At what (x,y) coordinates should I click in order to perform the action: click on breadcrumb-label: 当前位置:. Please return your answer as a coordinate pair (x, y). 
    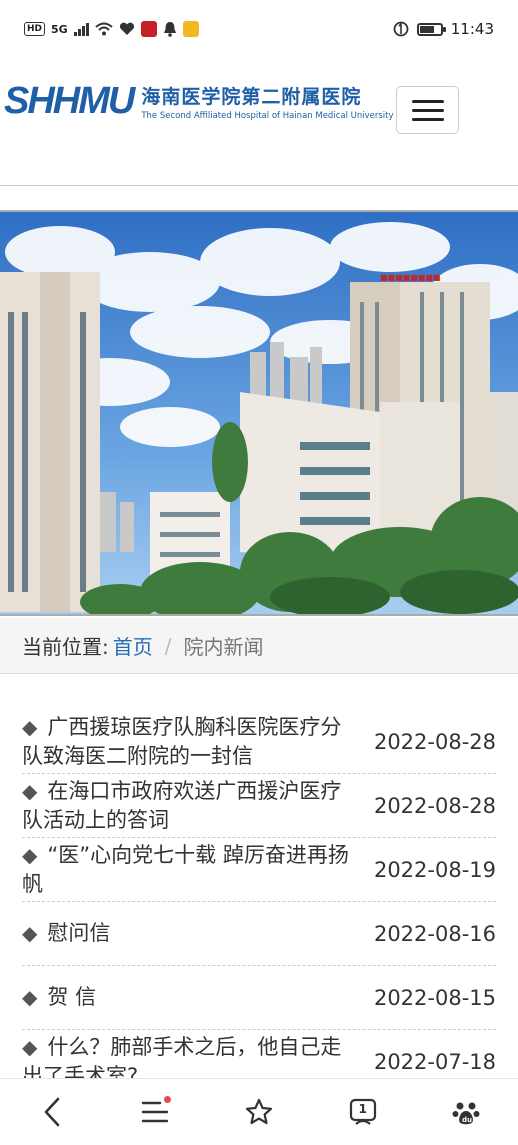
    Looking at the image, I should click on (65, 647).